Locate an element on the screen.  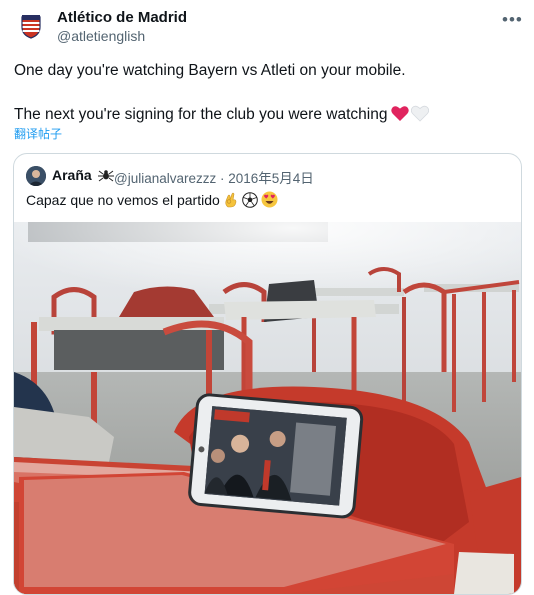
quote-meta: @julianalvarezzz · 2016年5月4日 is located at coordinates (214, 177).